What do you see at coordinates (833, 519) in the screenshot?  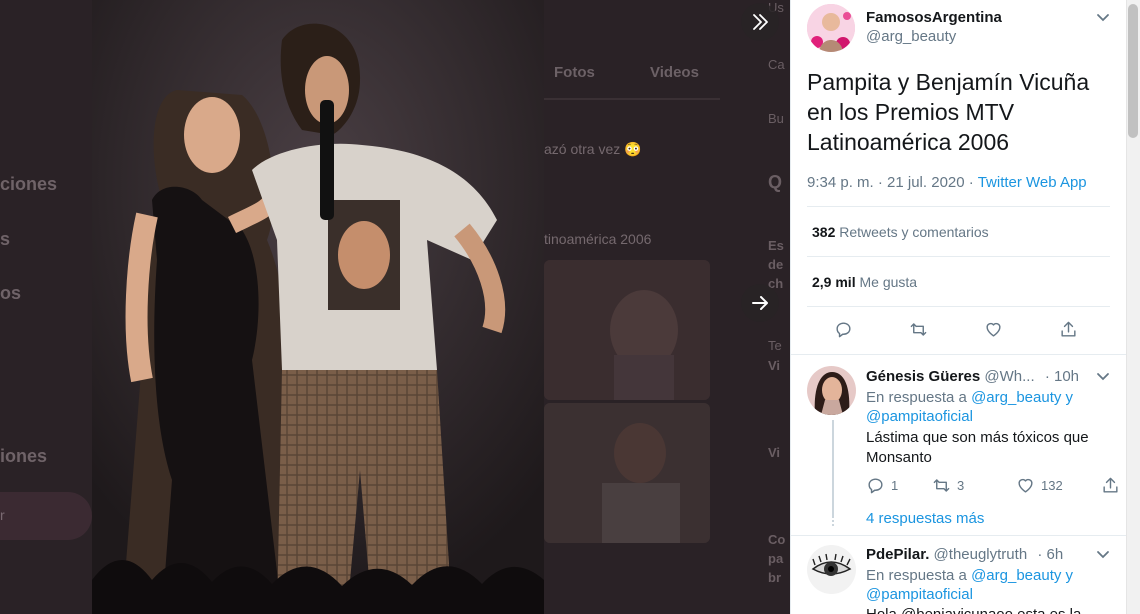 I see `thread-dots` at bounding box center [833, 519].